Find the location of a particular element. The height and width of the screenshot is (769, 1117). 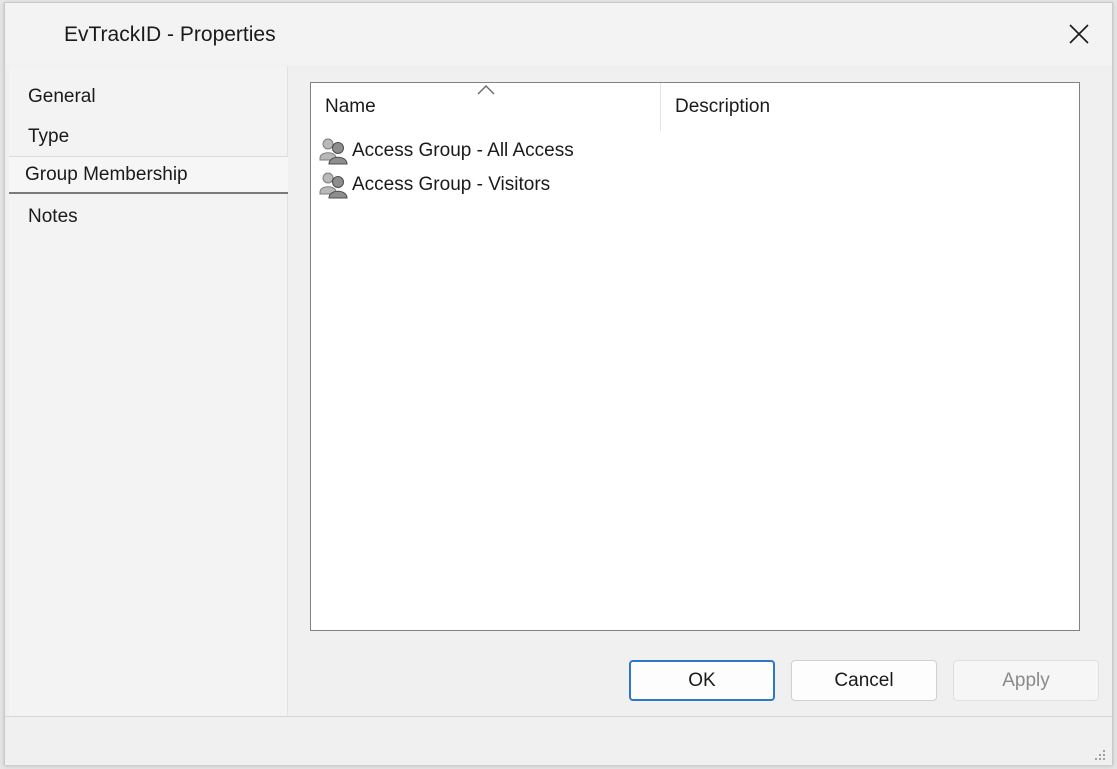

dialog-title: EvTrackID - Properties is located at coordinates (170, 34).